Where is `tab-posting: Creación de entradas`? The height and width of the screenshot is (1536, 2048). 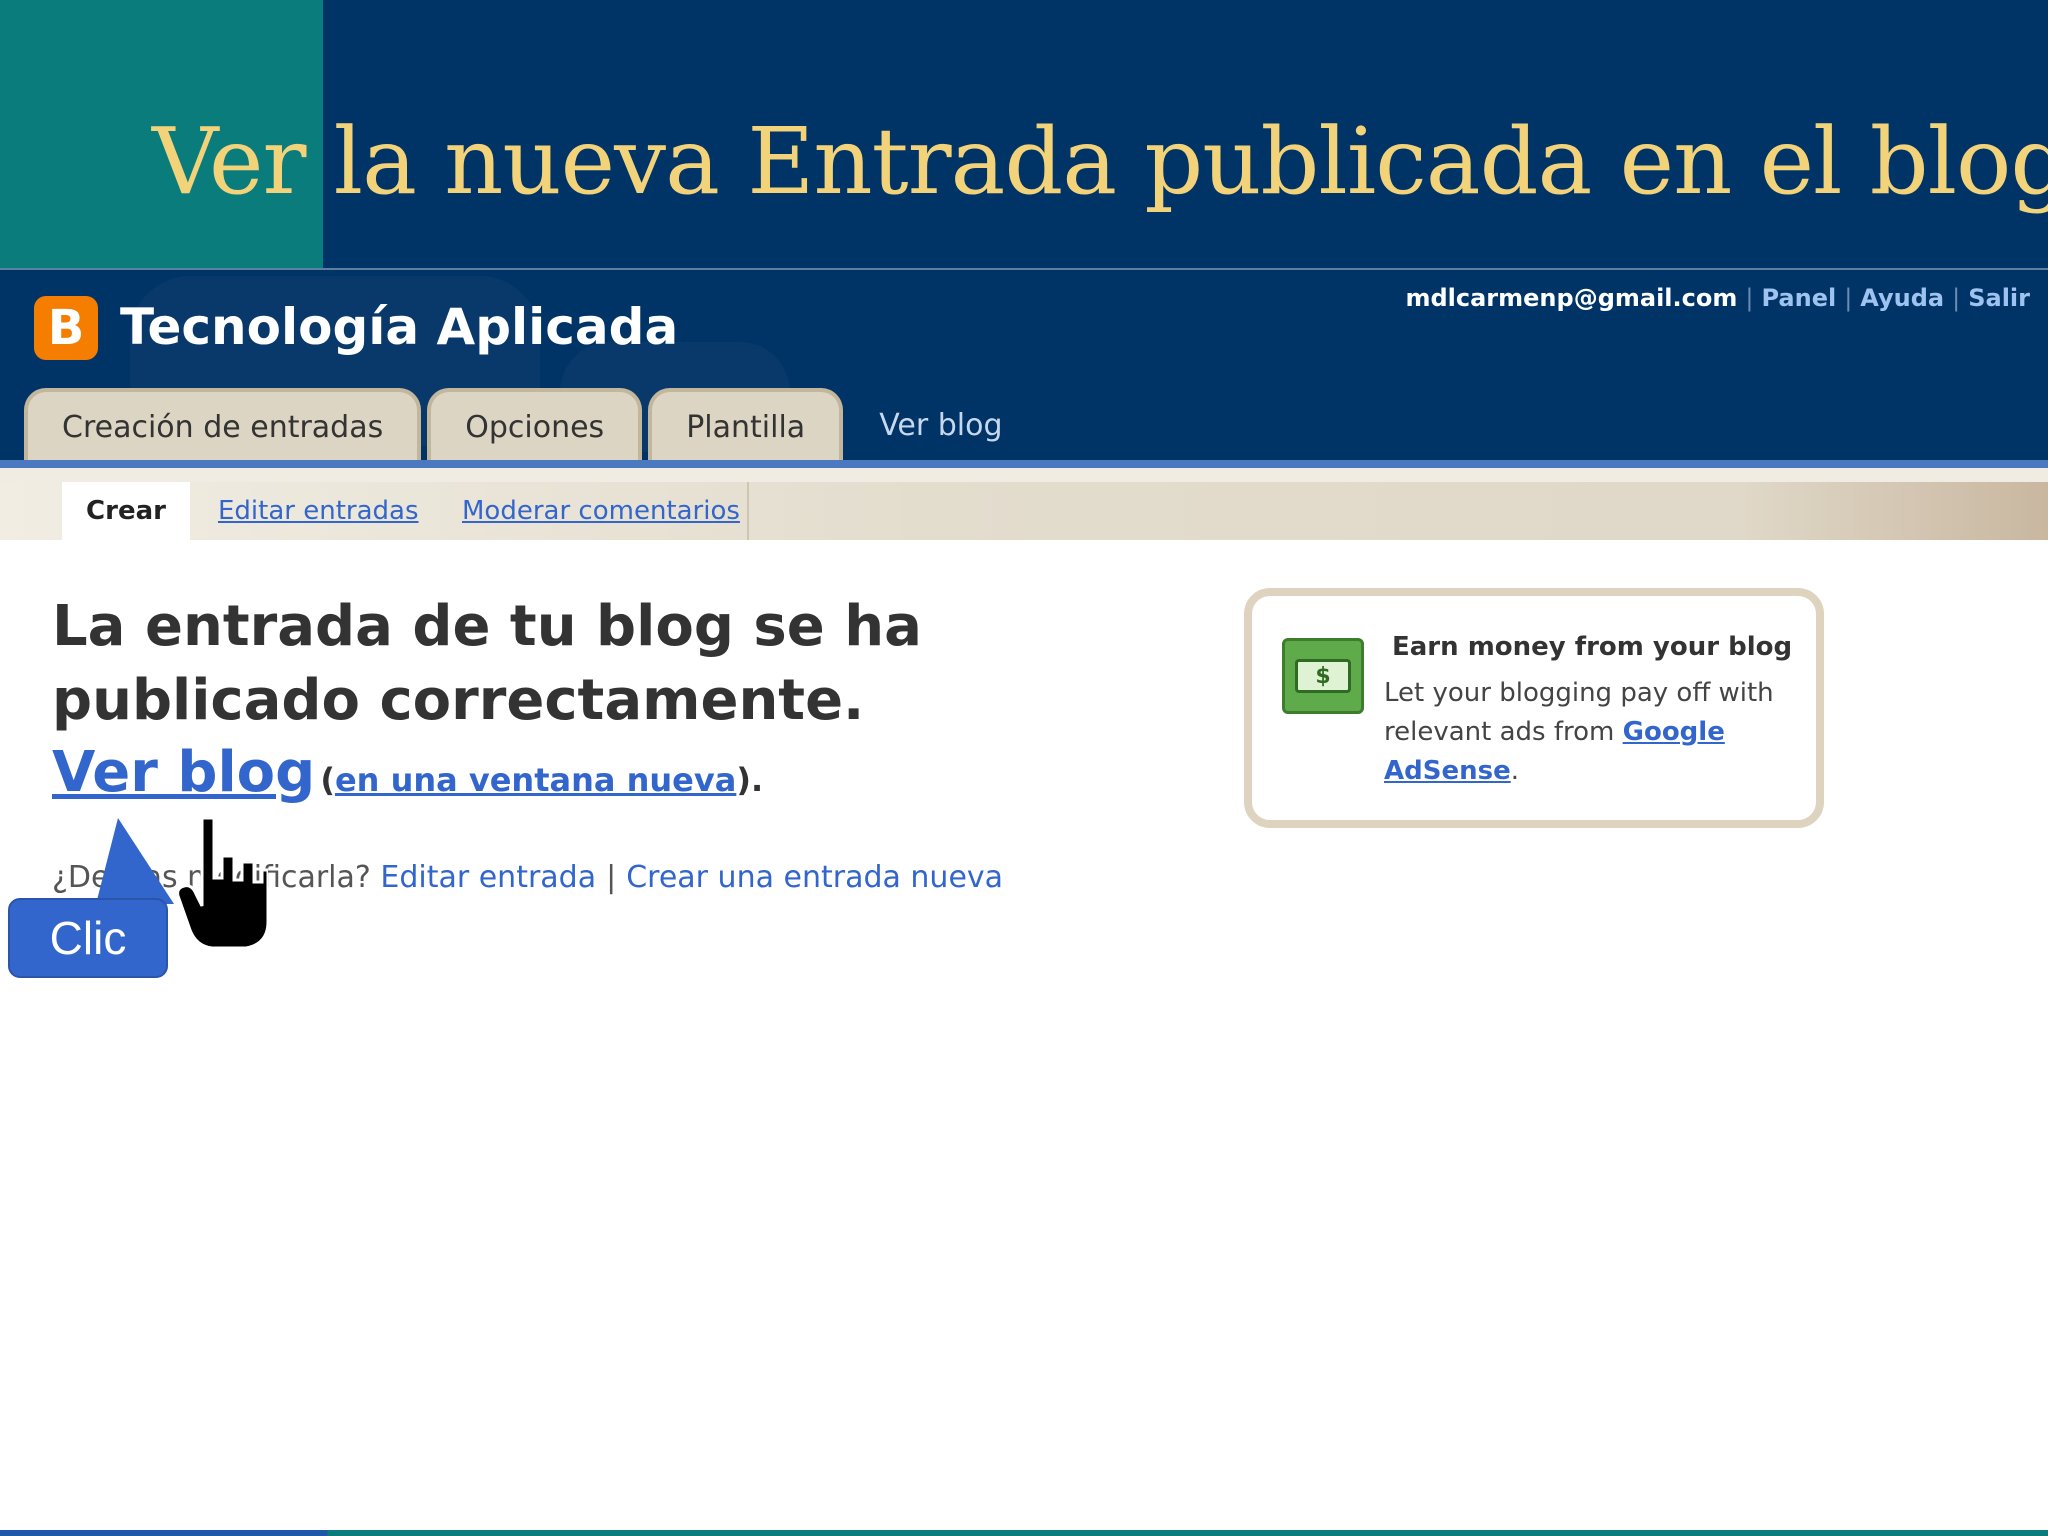
tab-posting: Creación de entradas is located at coordinates (223, 425).